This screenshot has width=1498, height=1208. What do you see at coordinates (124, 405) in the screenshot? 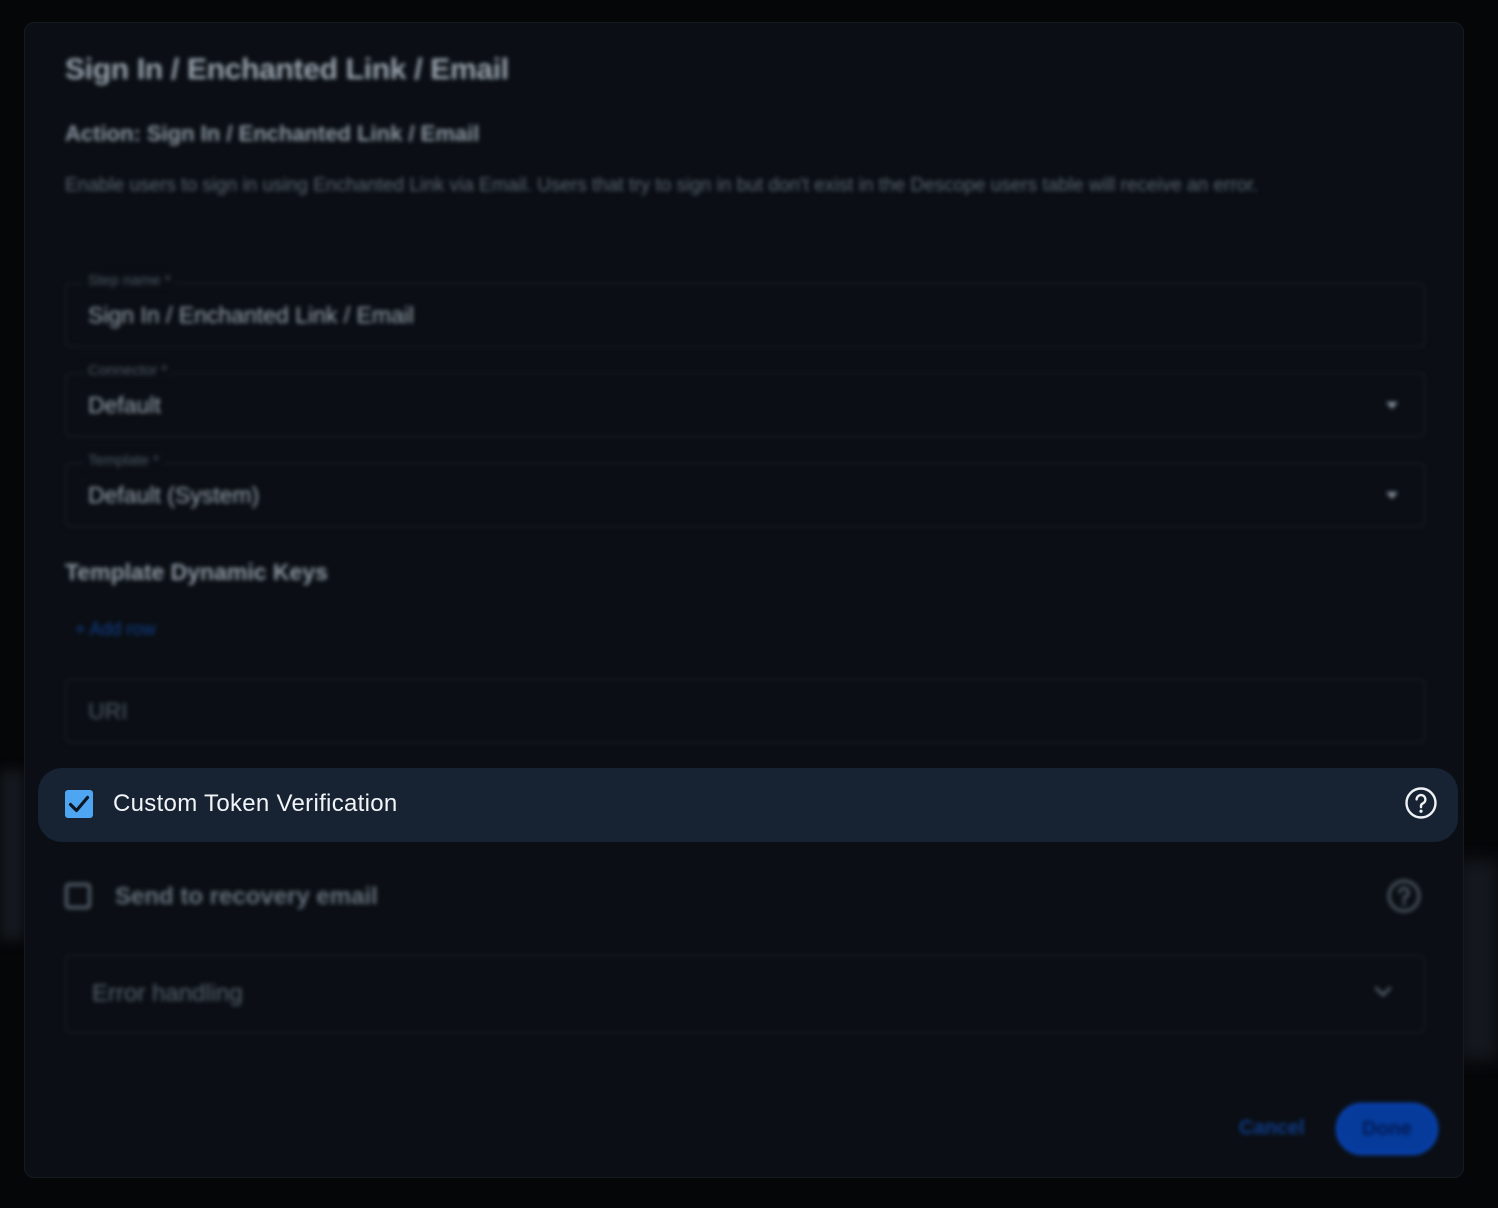
I see `connector-value: Default` at bounding box center [124, 405].